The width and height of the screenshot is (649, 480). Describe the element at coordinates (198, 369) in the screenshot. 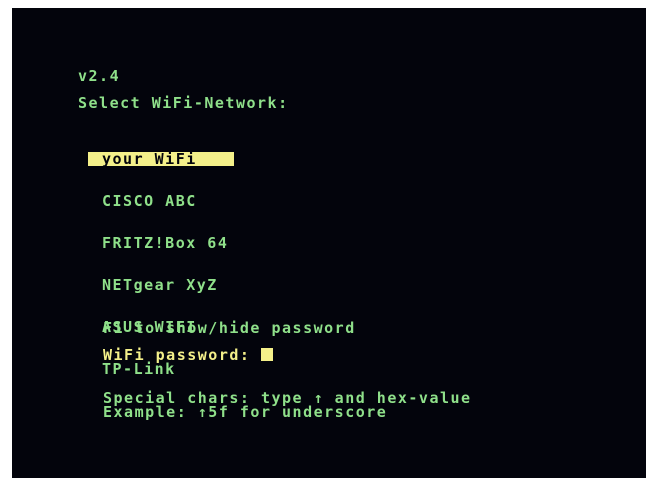

I see `network-item-tp-link: TP-Link` at that location.